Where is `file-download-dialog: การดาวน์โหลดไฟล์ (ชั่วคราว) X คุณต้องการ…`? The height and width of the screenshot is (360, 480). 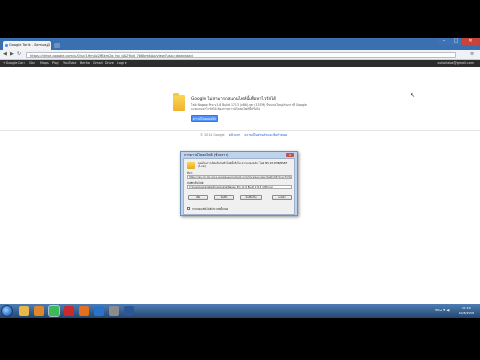 file-download-dialog: การดาวน์โหลดไฟล์ (ชั่วคราว) X คุณต้องการ… is located at coordinates (239, 183).